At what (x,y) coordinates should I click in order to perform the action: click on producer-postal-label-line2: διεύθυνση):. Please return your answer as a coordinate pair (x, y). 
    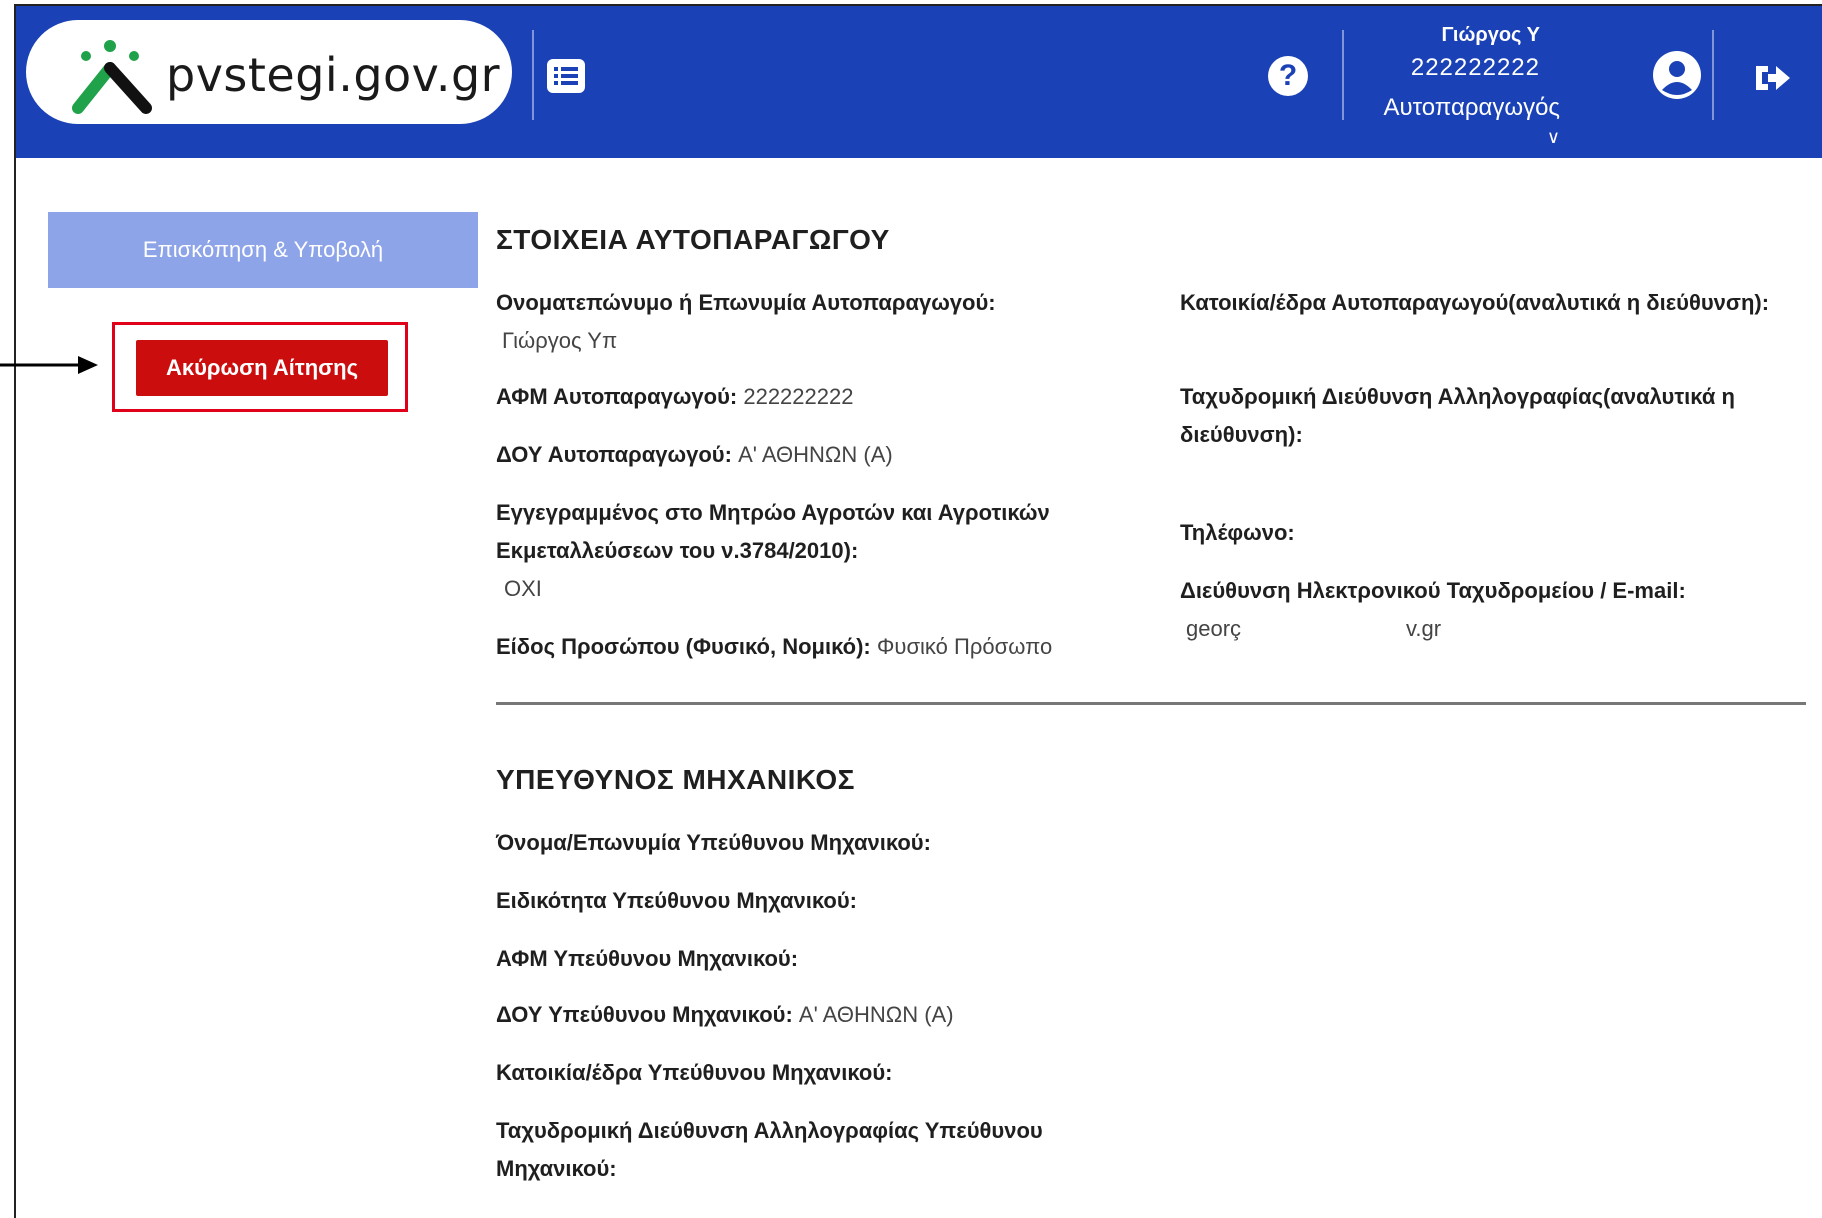
    Looking at the image, I should click on (1241, 434).